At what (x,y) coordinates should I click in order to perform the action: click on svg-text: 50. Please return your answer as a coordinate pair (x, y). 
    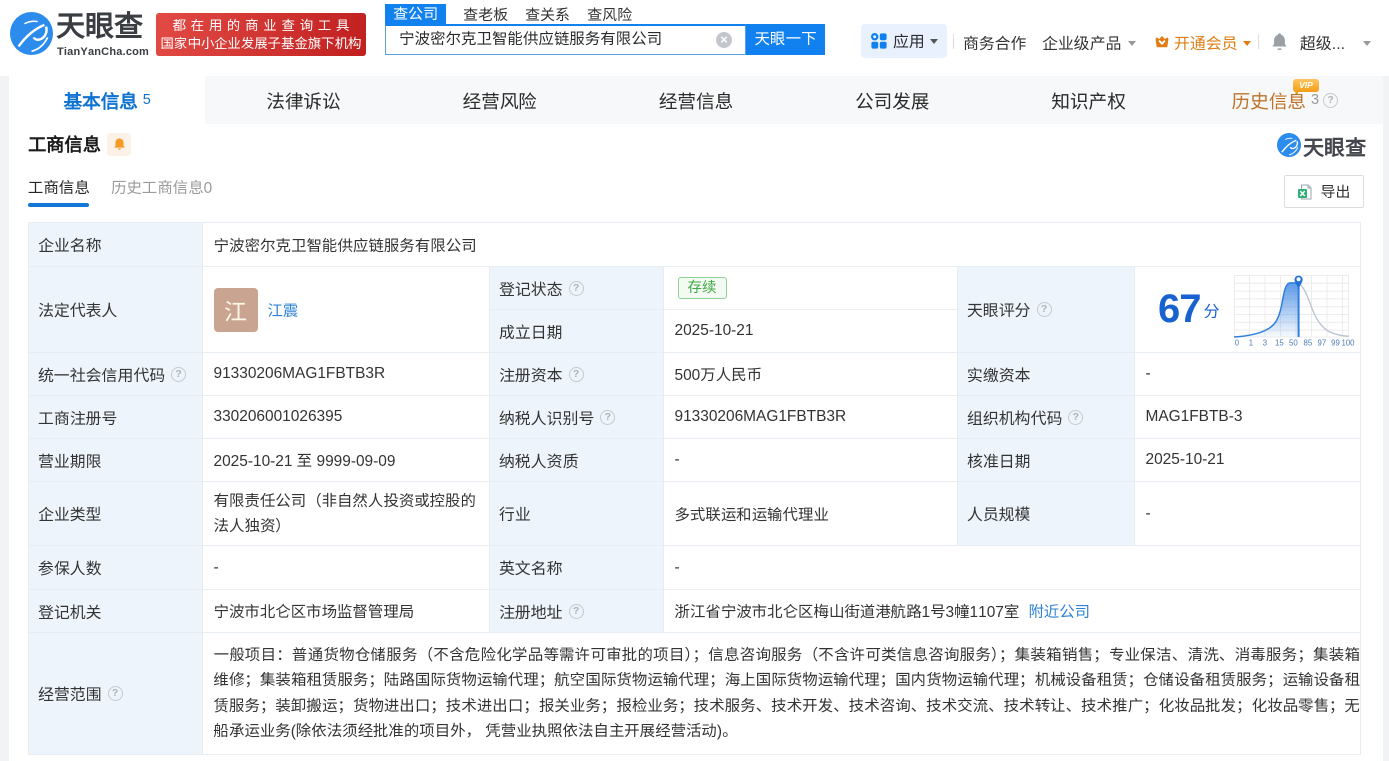
    Looking at the image, I should click on (1293, 343).